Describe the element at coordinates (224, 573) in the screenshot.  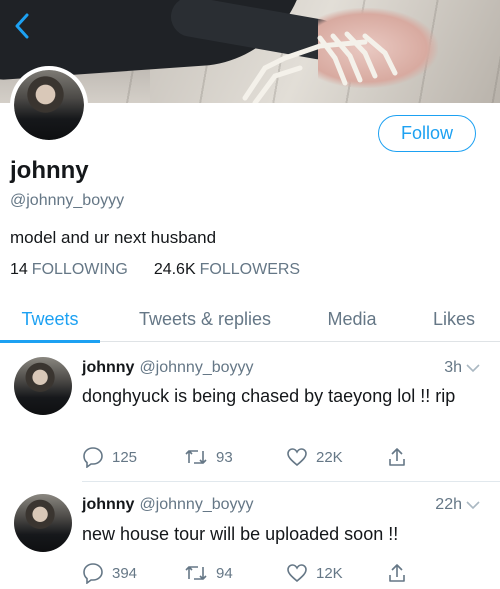
I see `retweet-count: 94` at that location.